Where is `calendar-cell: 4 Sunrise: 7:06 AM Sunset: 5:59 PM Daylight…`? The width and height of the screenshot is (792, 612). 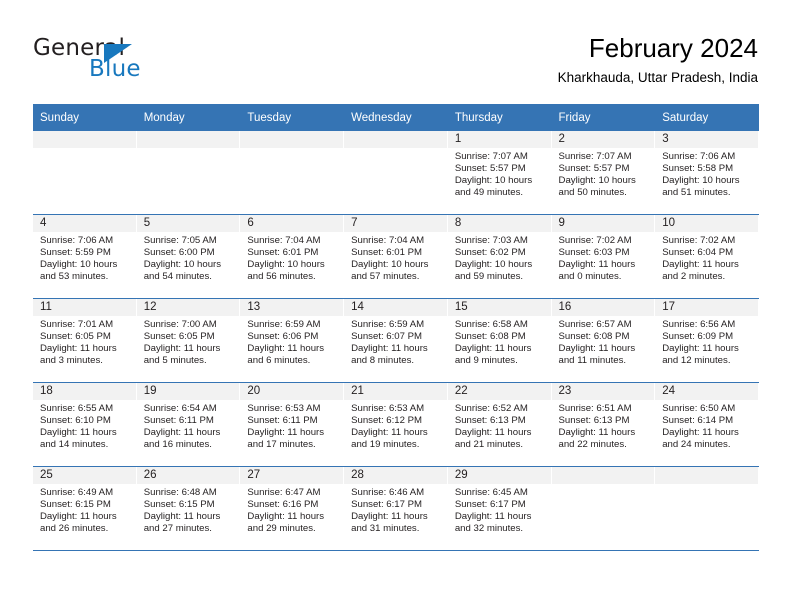
calendar-cell: 4 Sunrise: 7:06 AM Sunset: 5:59 PM Daylight… is located at coordinates (85, 256).